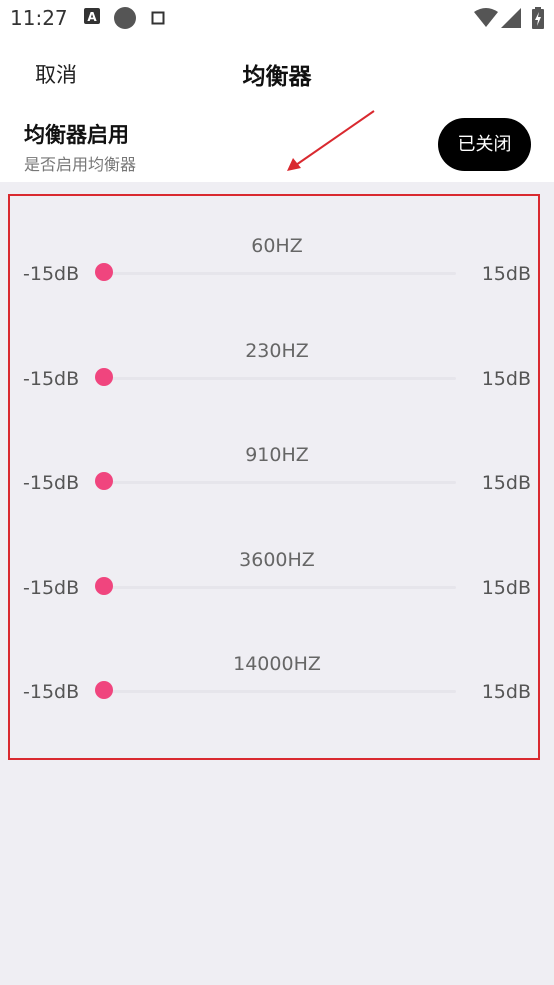 The image size is (554, 985). I want to click on app-header: 取消 均衡器, so click(277, 73).